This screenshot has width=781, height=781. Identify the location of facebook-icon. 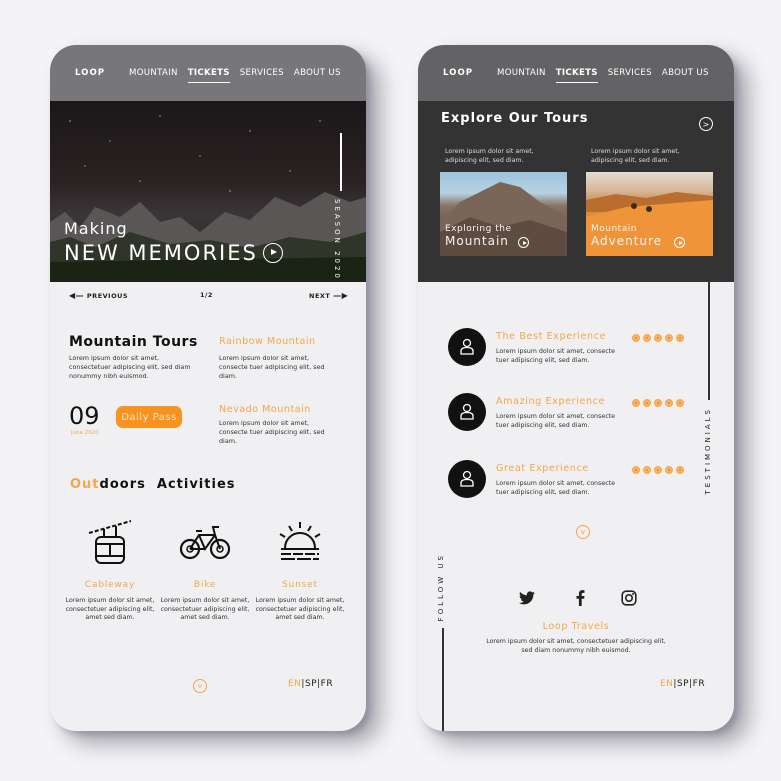
(580, 598).